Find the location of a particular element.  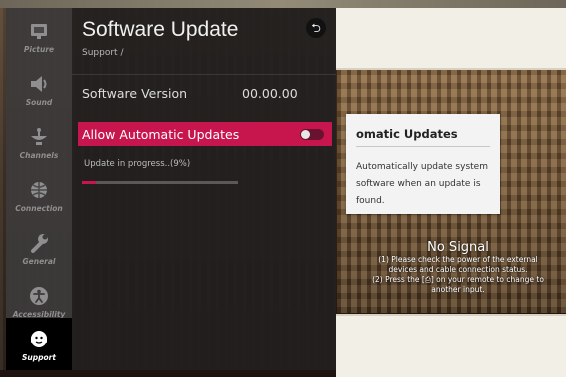

breadcrumb: Support / is located at coordinates (103, 53).